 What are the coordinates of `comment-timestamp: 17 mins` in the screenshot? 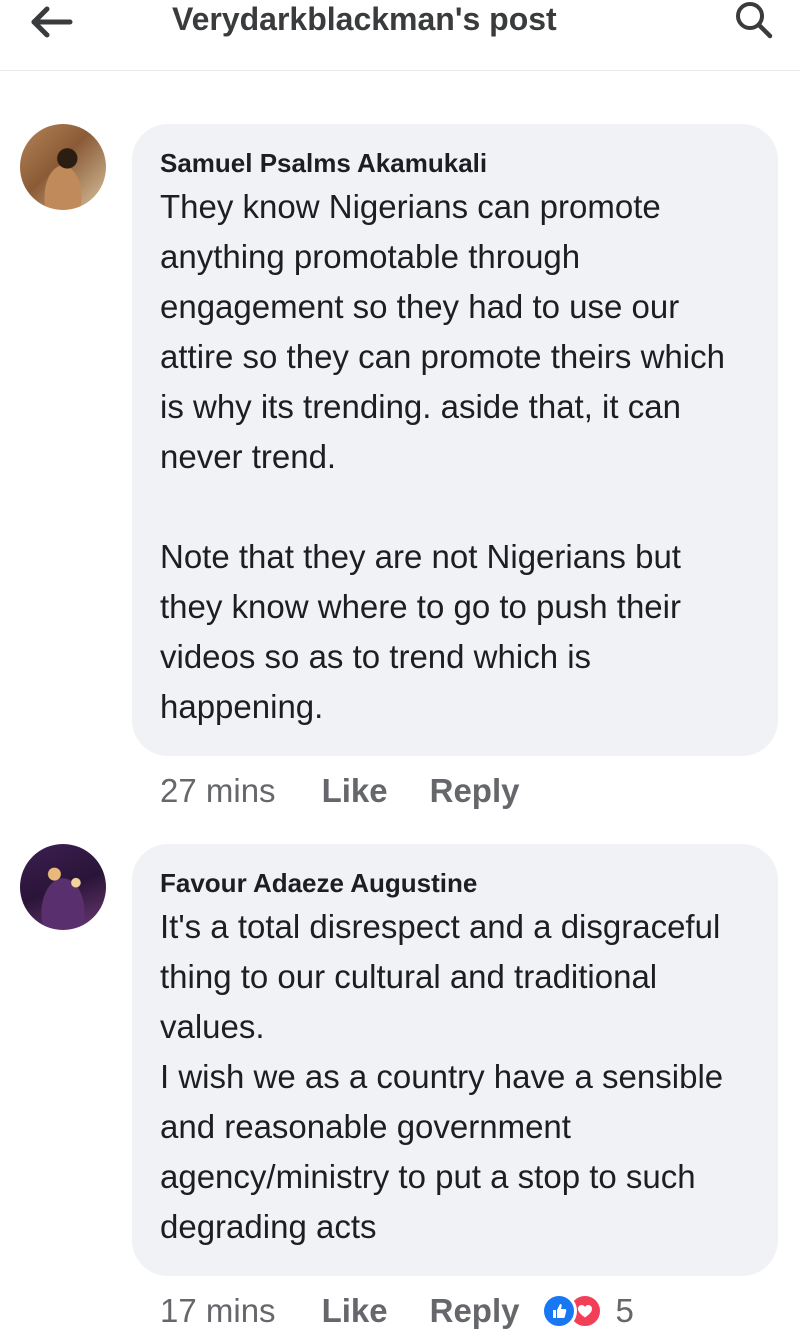 It's located at (218, 1311).